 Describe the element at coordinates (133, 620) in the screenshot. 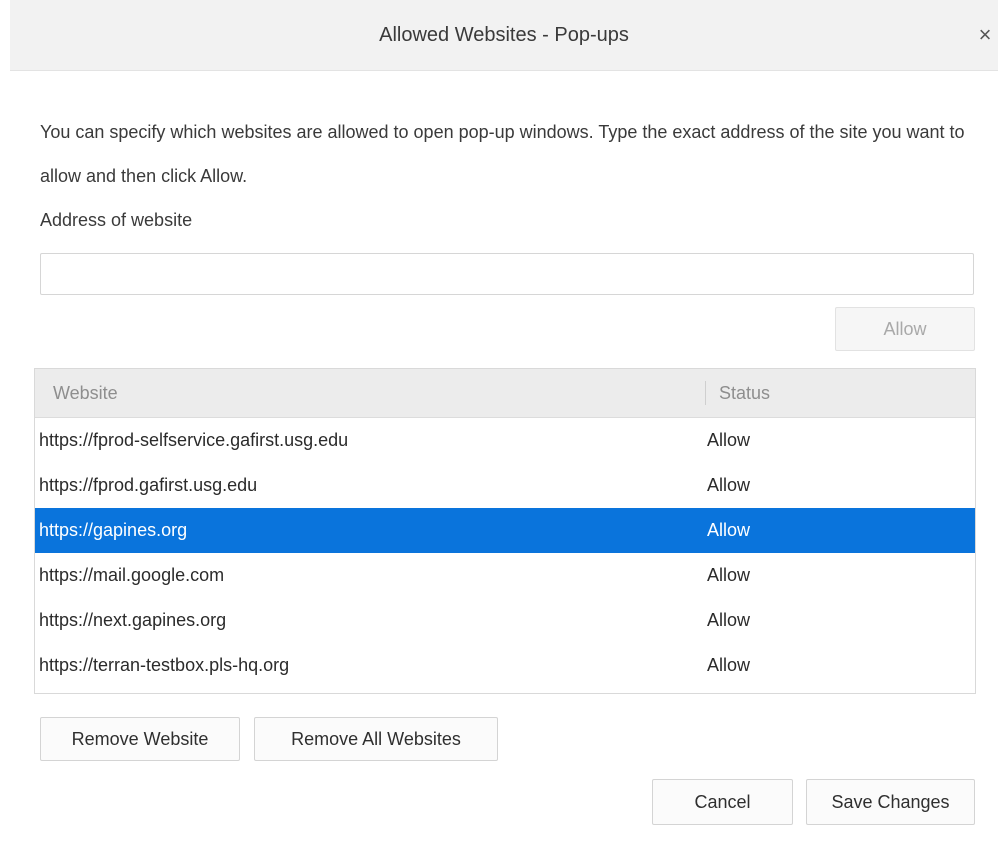

I see `website-cell: https://next.gapines.org` at that location.